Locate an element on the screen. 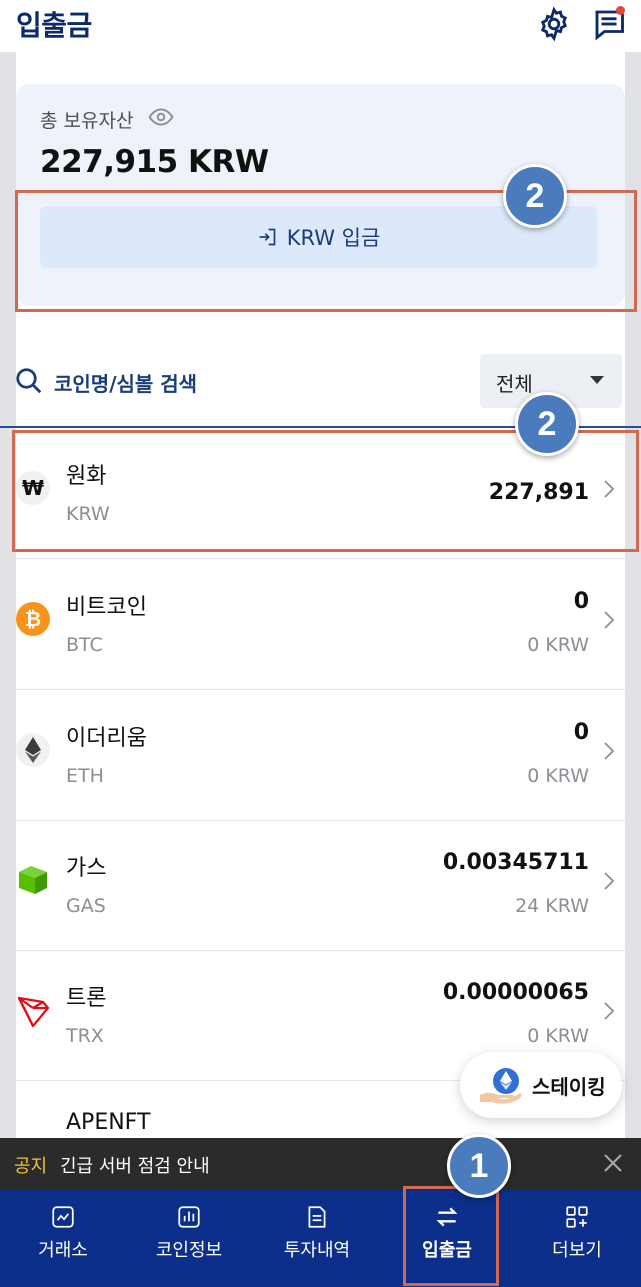  coin-amount: 227,891 is located at coordinates (538, 492).